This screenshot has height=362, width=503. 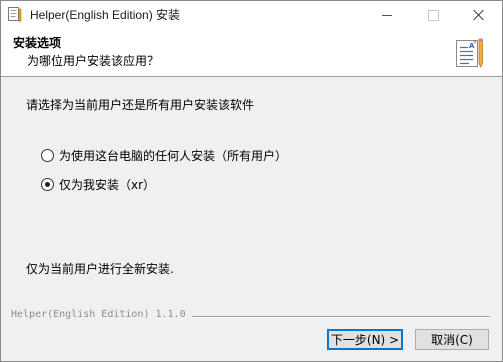 I want to click on option-current-user-label: 仅为我安装（xr）, so click(x=107, y=184).